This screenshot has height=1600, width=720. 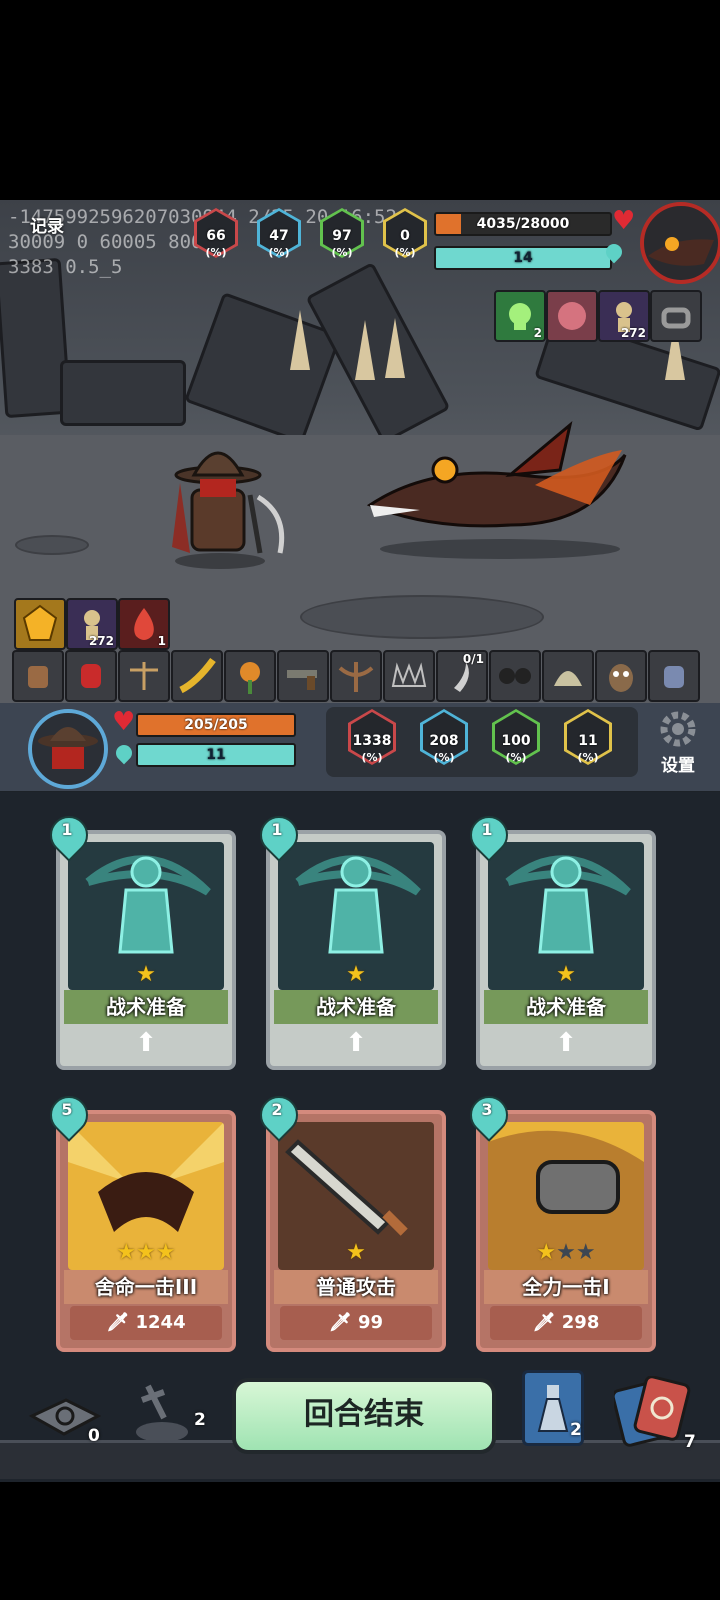 What do you see at coordinates (144, 624) in the screenshot?
I see `player-buff: 1` at bounding box center [144, 624].